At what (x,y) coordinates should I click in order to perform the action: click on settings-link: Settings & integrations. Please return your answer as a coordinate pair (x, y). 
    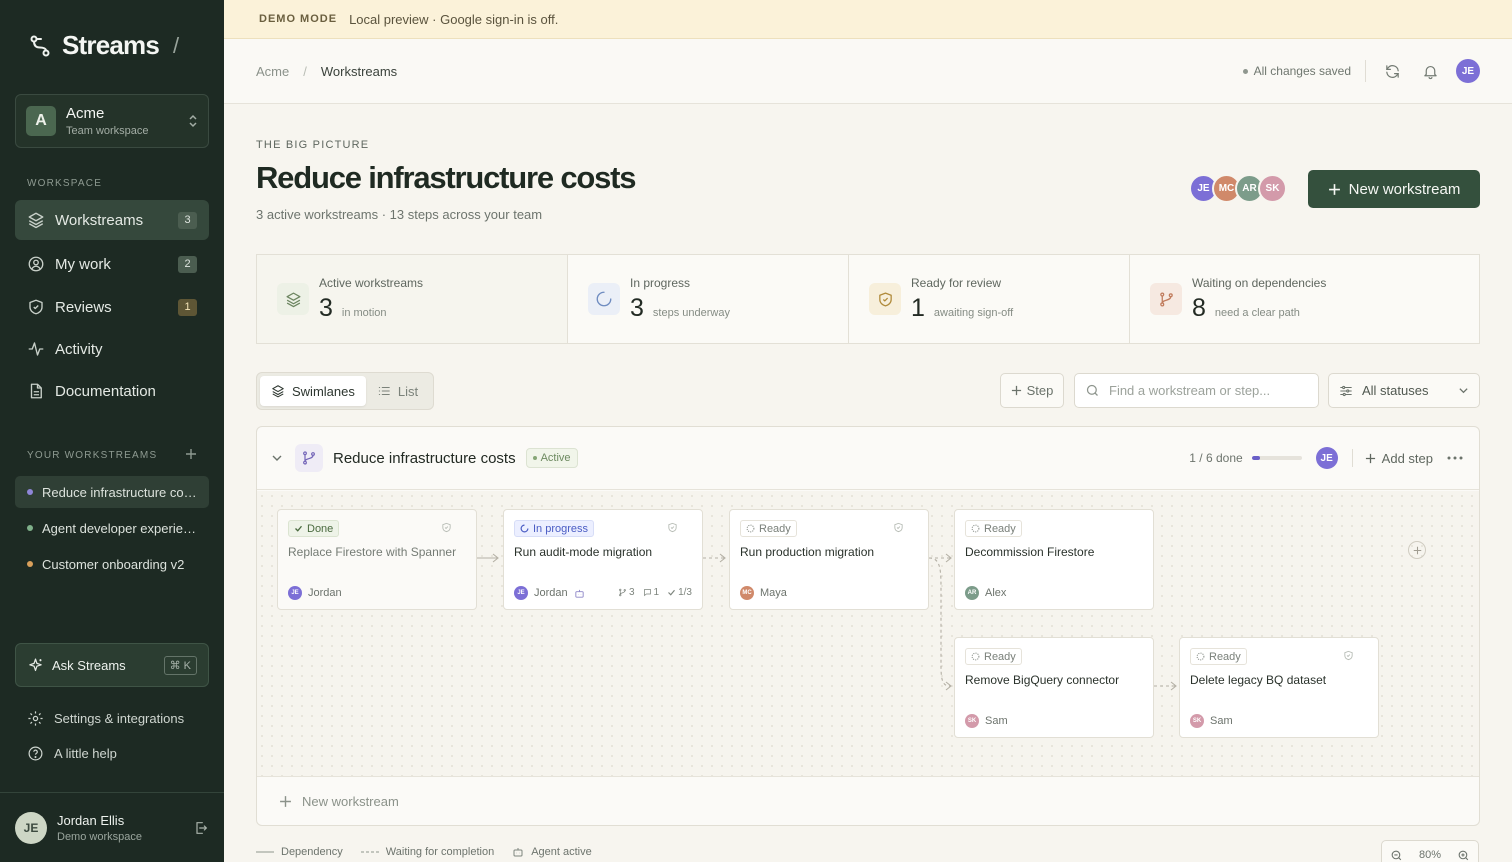
    Looking at the image, I should click on (105, 718).